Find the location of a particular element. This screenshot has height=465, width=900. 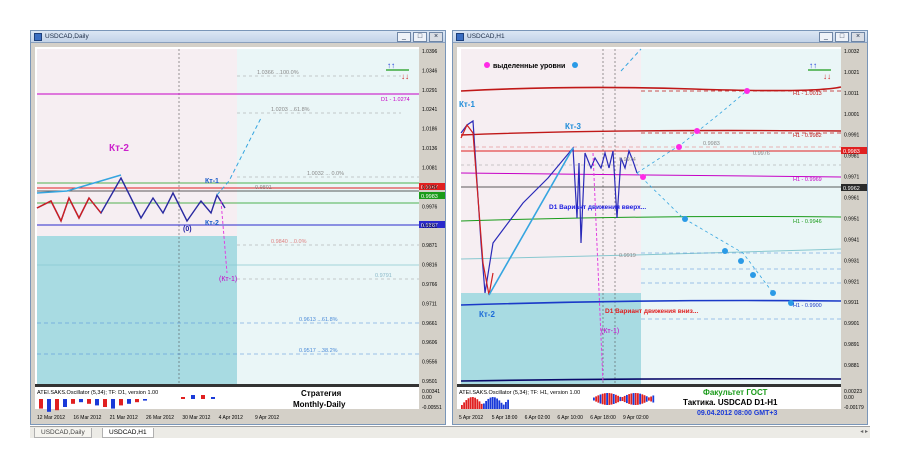

level-label-d: 0.9919 is located at coordinates (627, 256).